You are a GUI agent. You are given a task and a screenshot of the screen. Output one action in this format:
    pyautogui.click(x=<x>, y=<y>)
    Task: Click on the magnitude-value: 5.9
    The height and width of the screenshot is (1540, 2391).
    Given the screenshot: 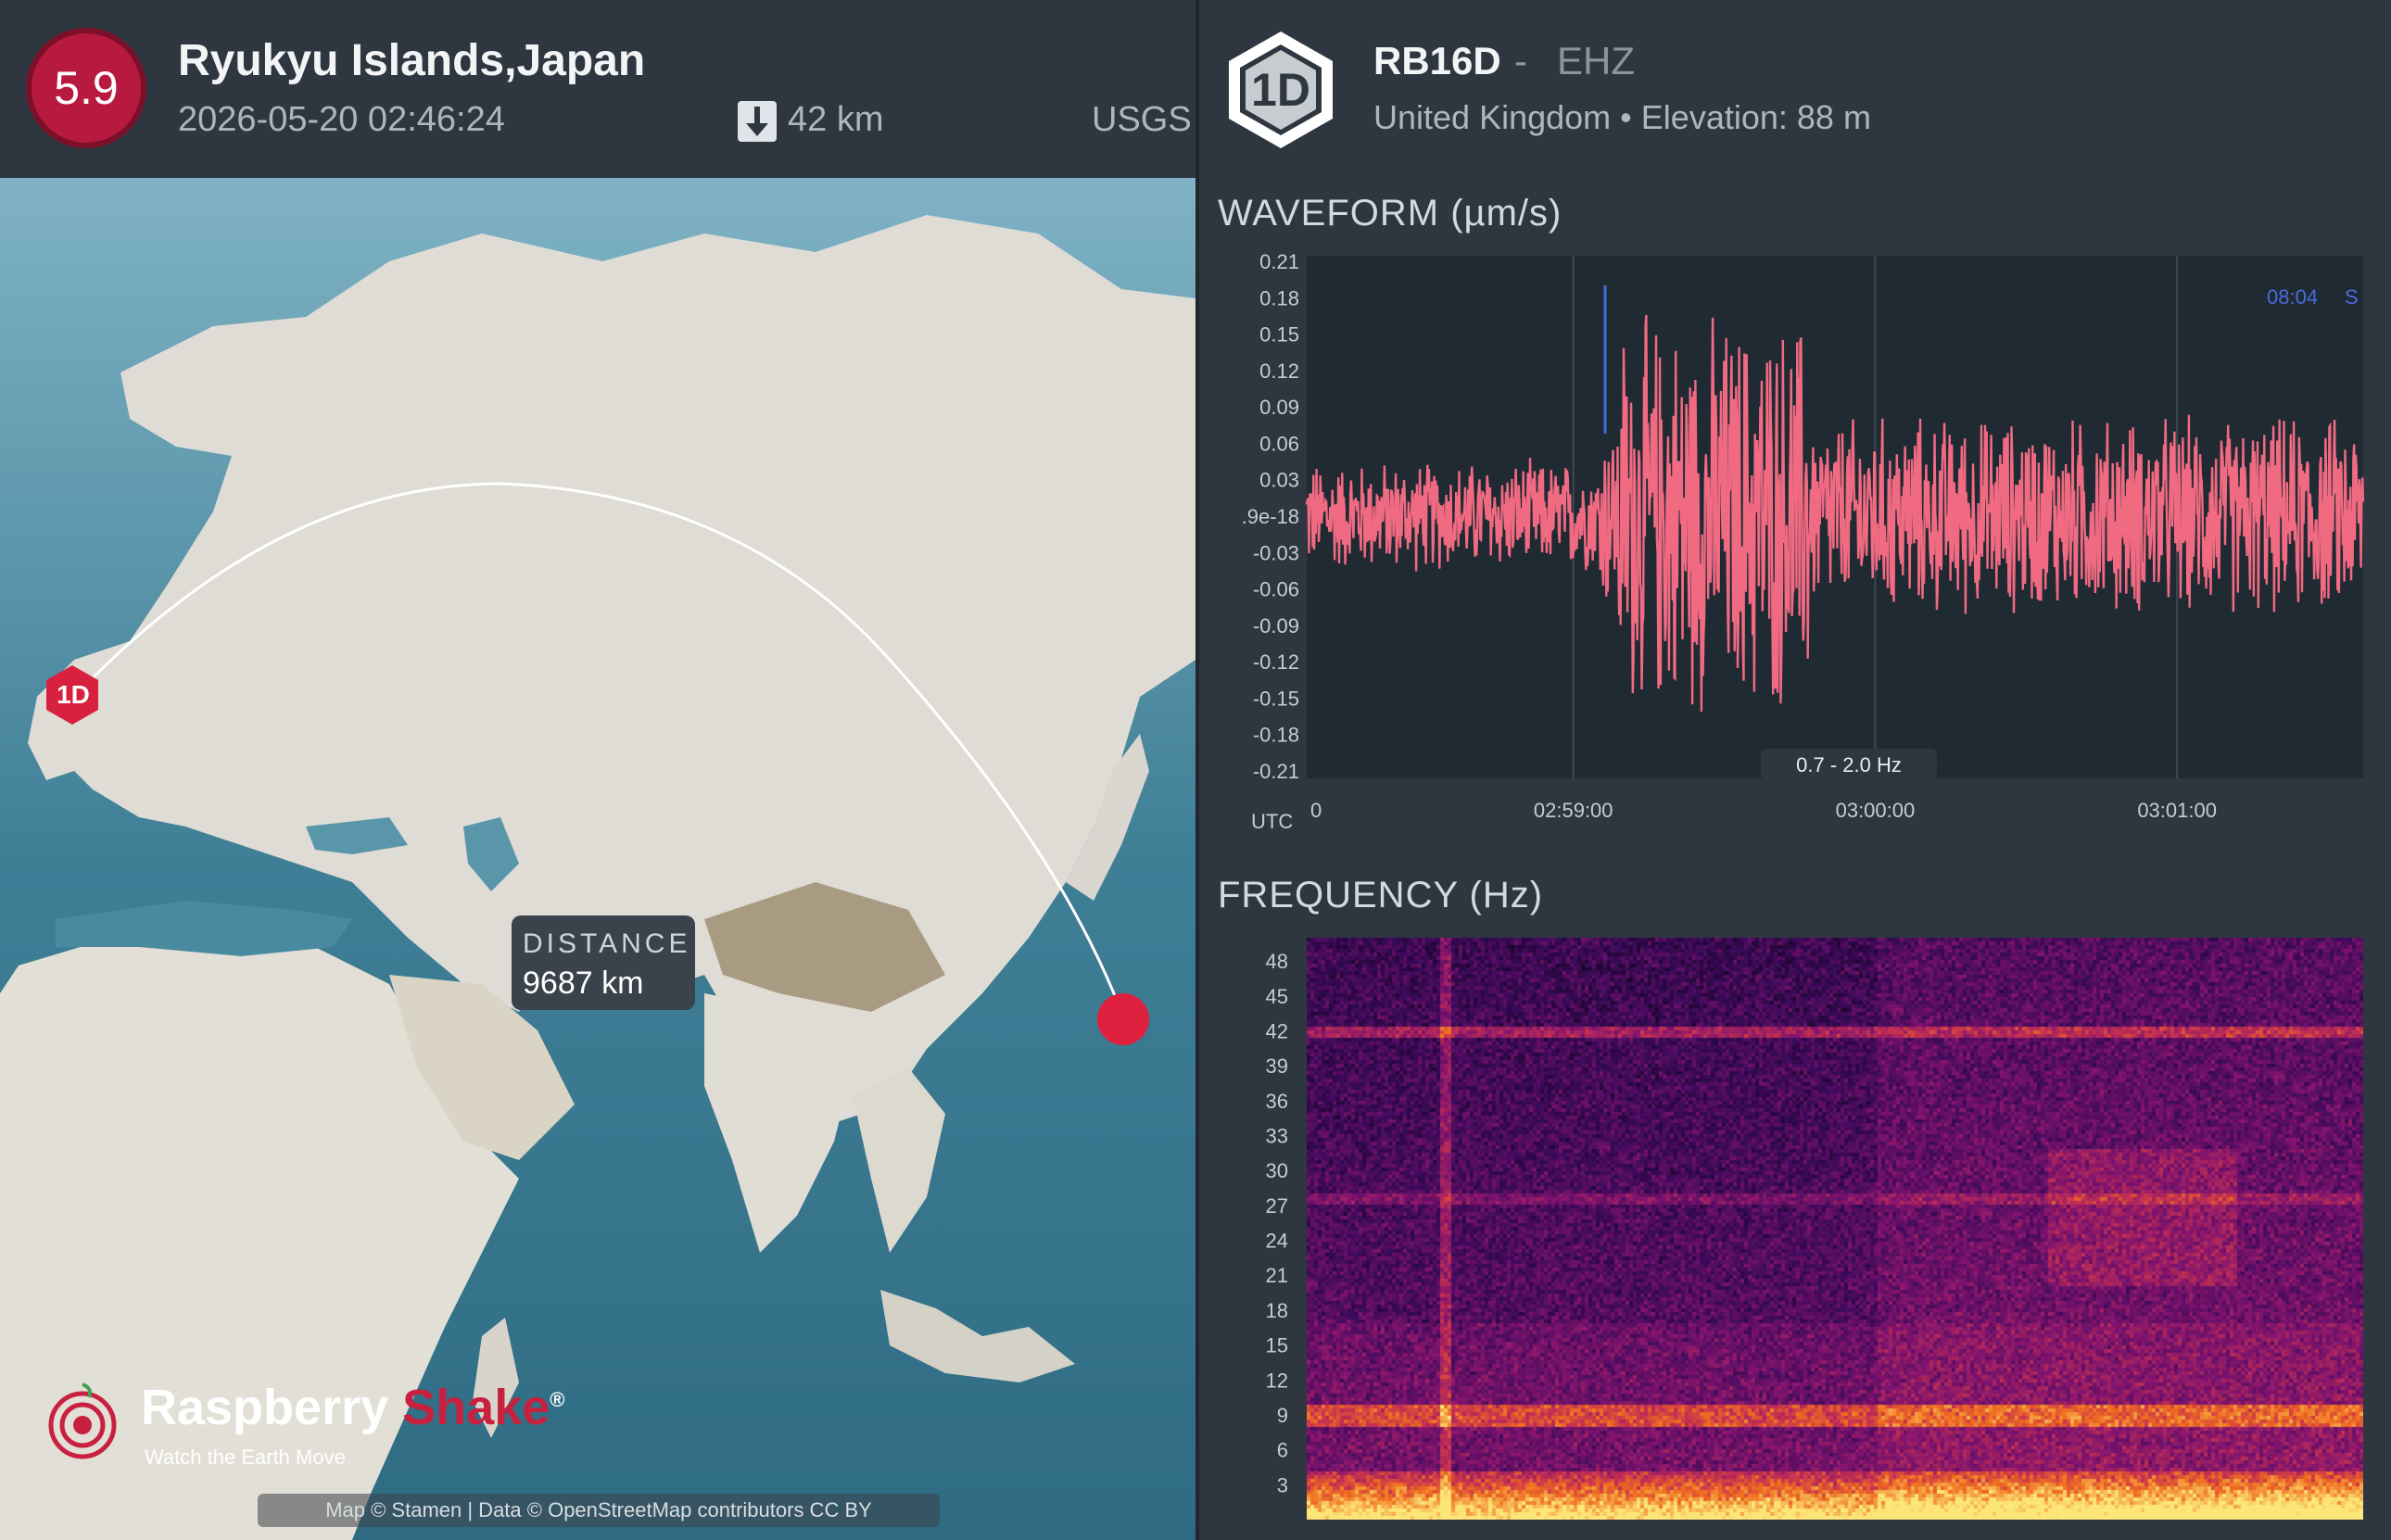 What is the action you would take?
    pyautogui.click(x=86, y=88)
    